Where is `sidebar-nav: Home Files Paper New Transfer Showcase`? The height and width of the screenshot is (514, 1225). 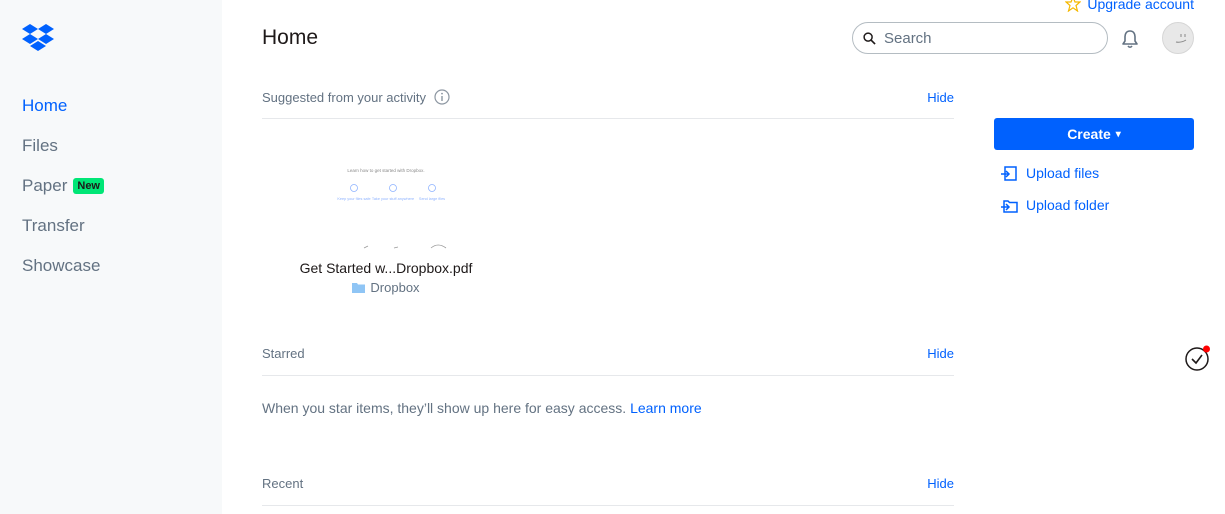 sidebar-nav: Home Files Paper New Transfer Showcase is located at coordinates (63, 186).